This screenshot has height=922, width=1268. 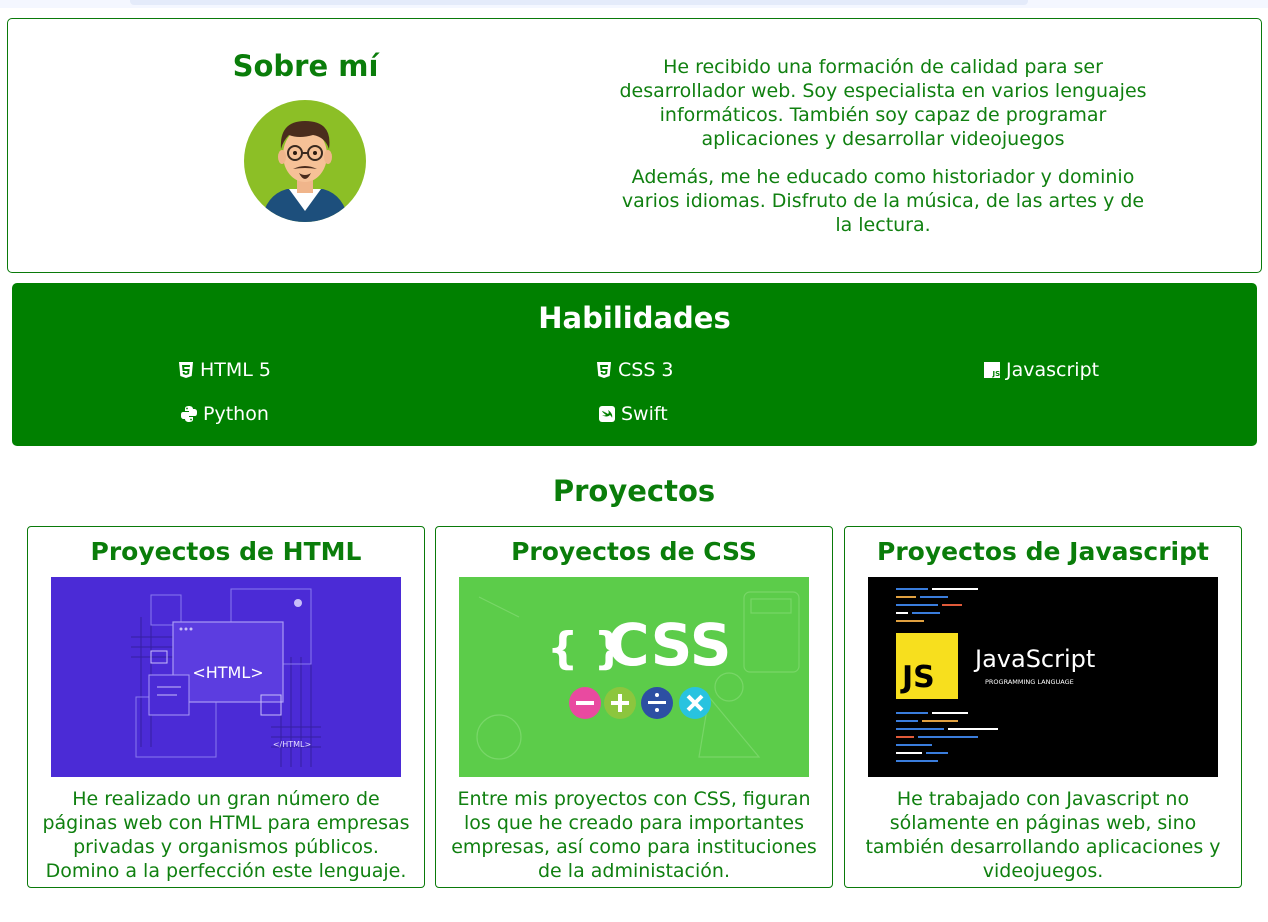 I want to click on card-title: Proyectos de HTML, so click(x=226, y=551).